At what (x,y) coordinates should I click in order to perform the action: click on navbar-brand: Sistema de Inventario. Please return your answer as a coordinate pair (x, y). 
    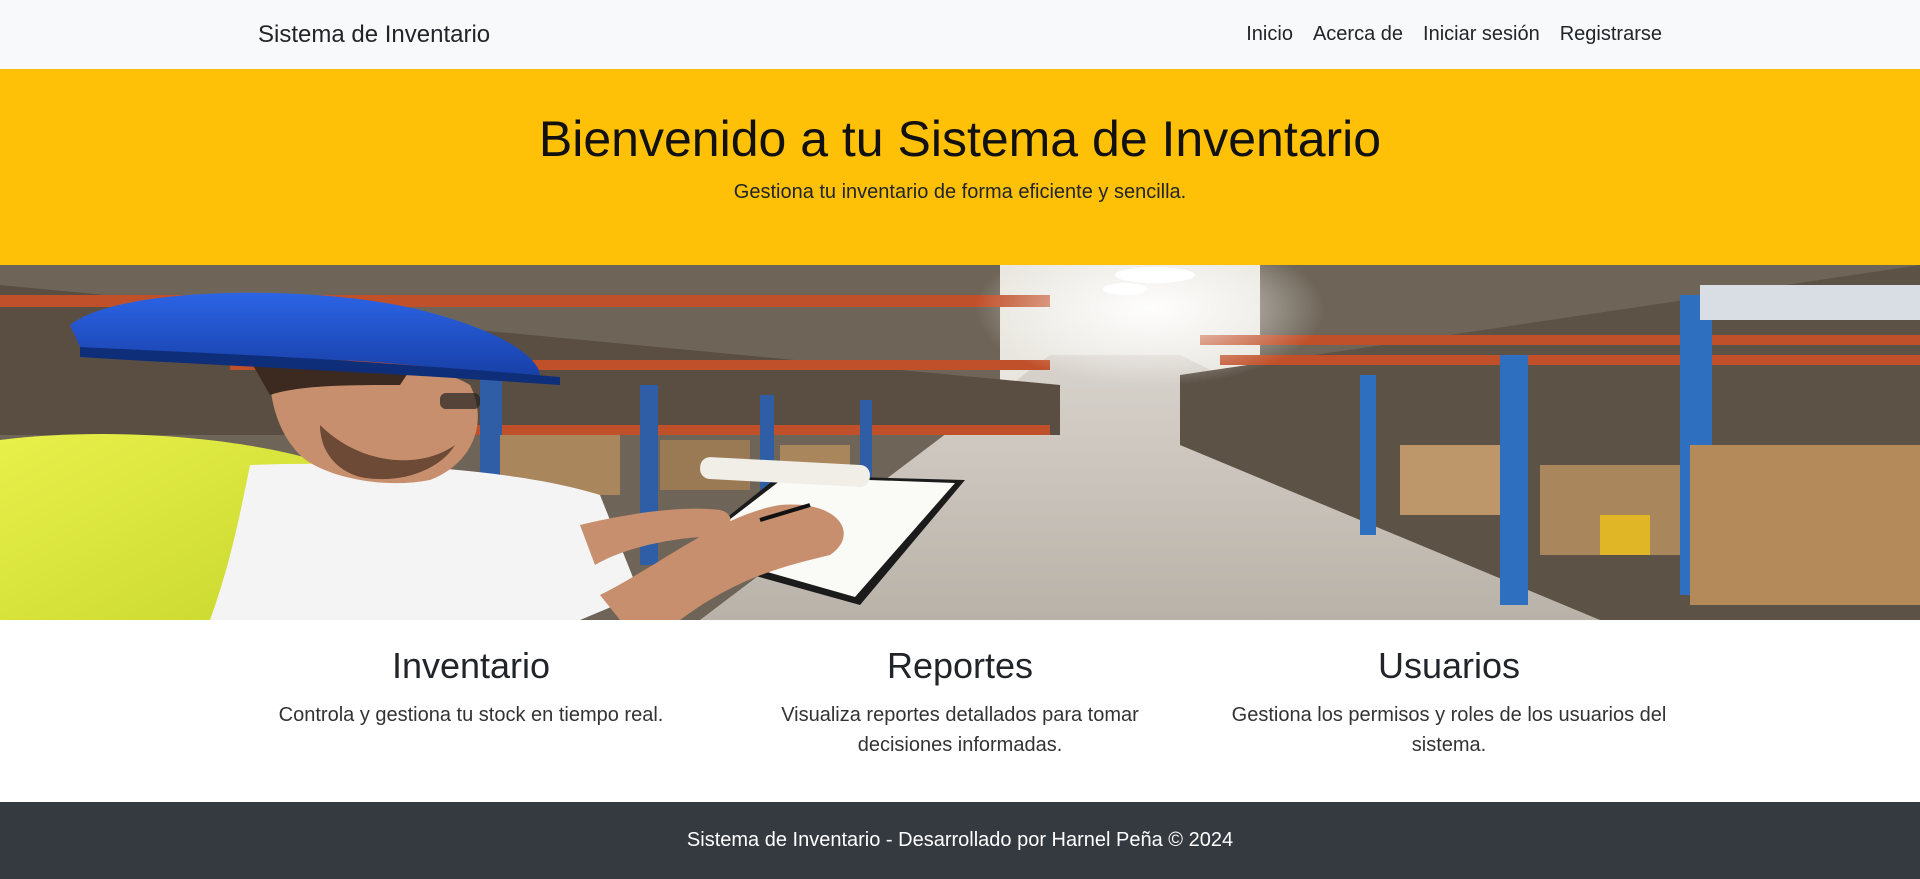
    Looking at the image, I should click on (374, 35).